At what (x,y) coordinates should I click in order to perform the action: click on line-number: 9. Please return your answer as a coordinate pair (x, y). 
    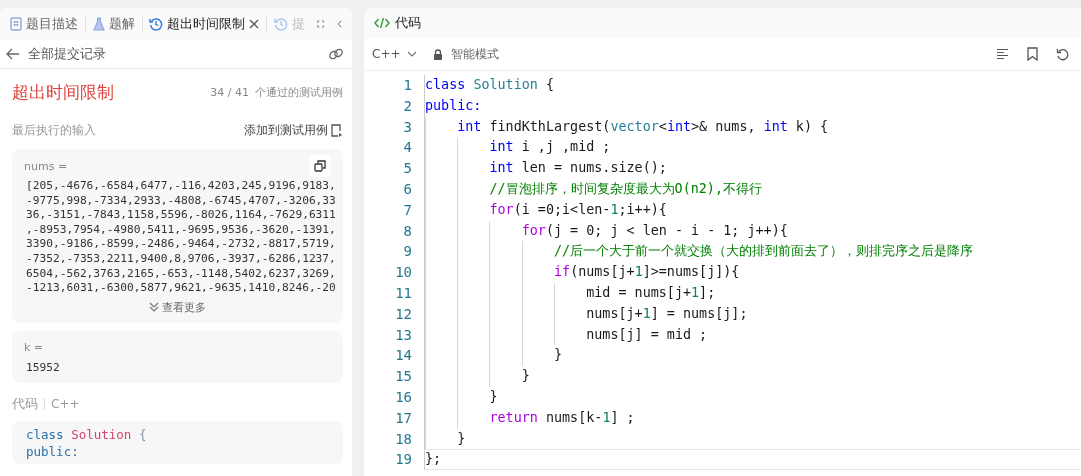
    Looking at the image, I should click on (407, 252).